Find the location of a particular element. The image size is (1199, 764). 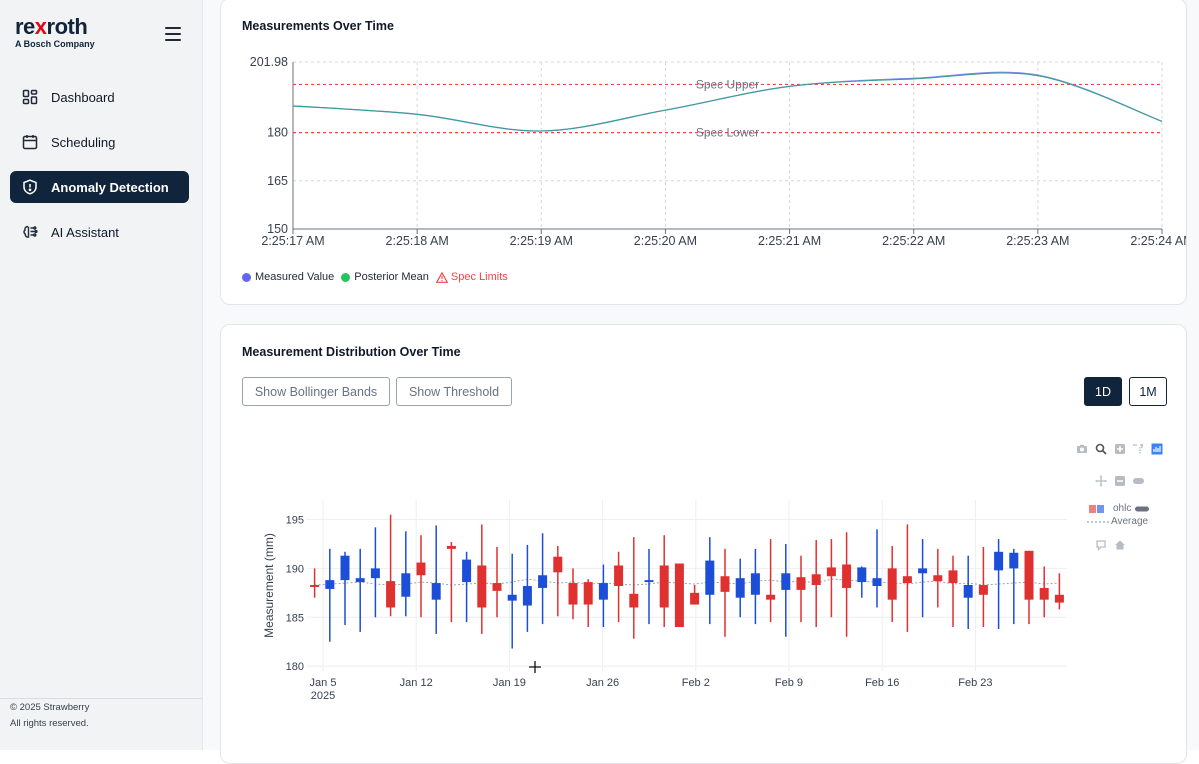

ohlc-legend-icon is located at coordinates (1096, 508).